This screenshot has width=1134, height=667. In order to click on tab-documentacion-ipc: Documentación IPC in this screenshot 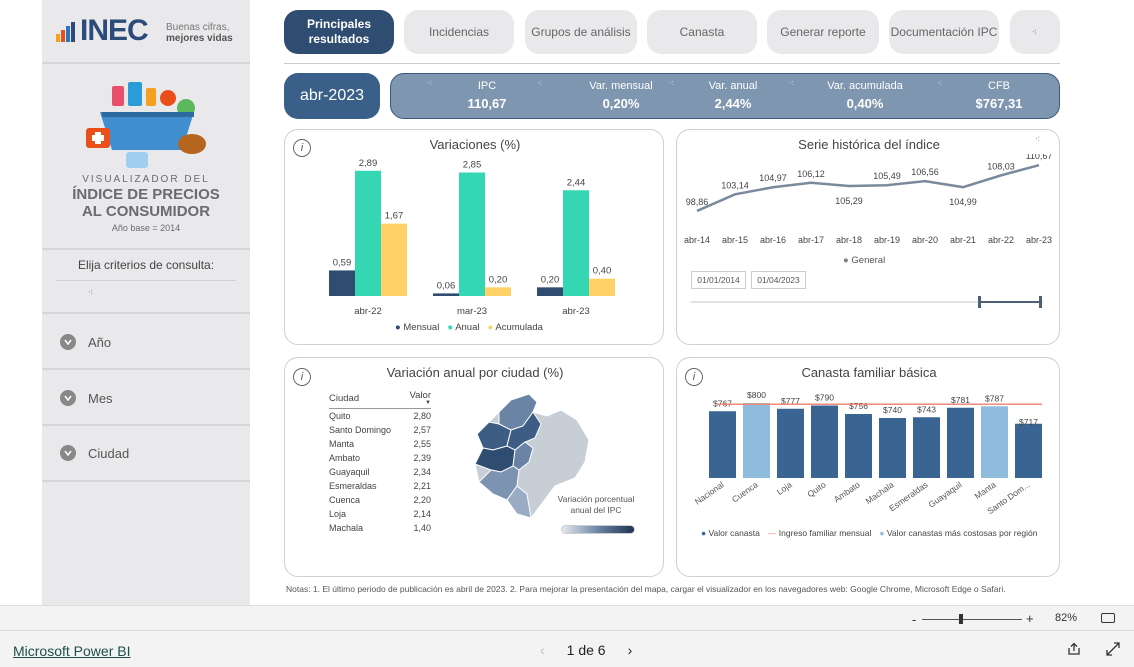, I will do `click(944, 32)`.